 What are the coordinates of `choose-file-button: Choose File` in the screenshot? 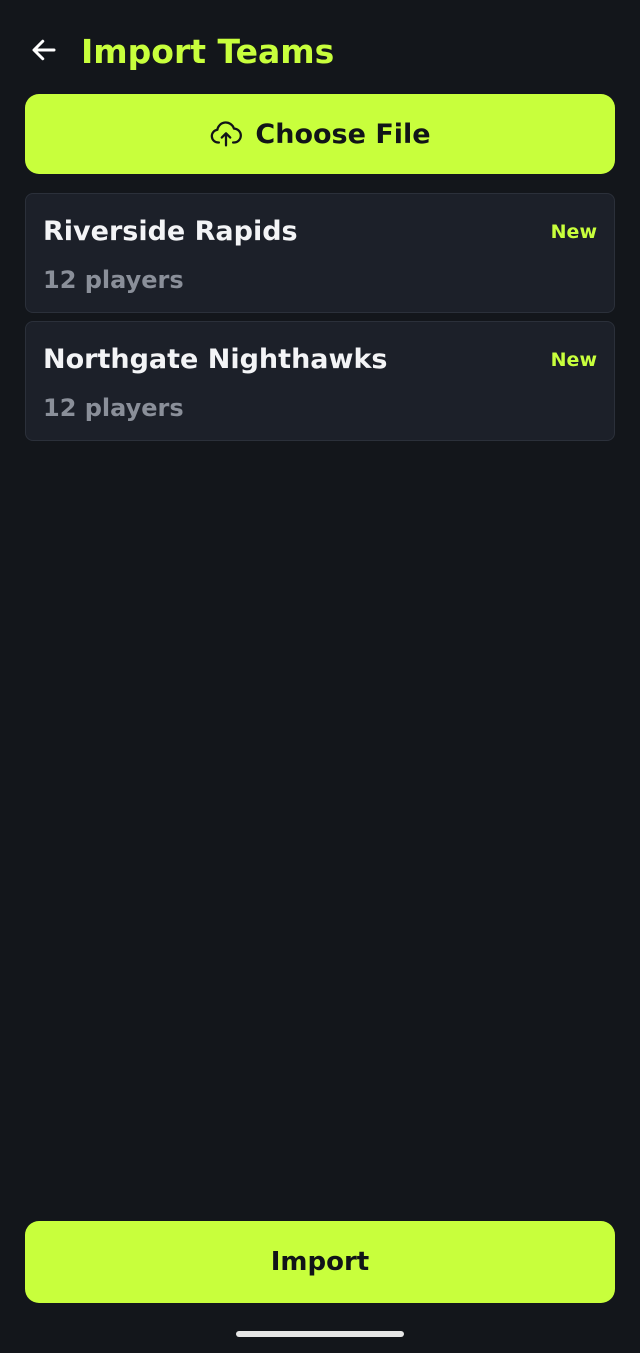 It's located at (320, 134).